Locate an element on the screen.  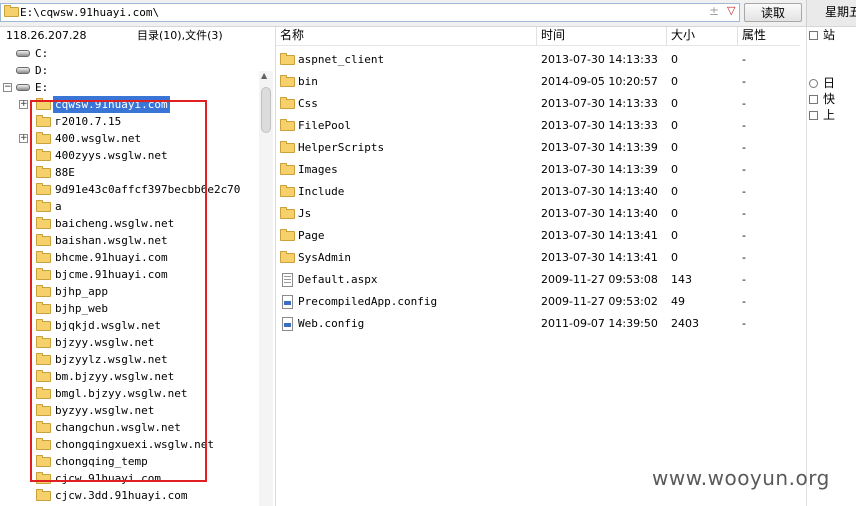
tree-folder-item: 400zyys.wsglw.net is located at coordinates (129, 155).